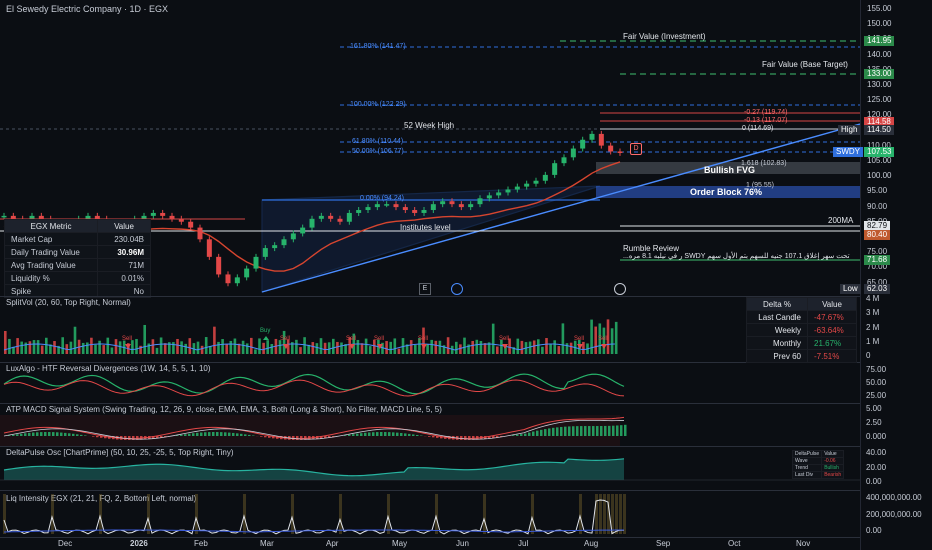 The image size is (932, 550). Describe the element at coordinates (876, 452) in the screenshot. I see `dp-axis-label: 40.00` at that location.